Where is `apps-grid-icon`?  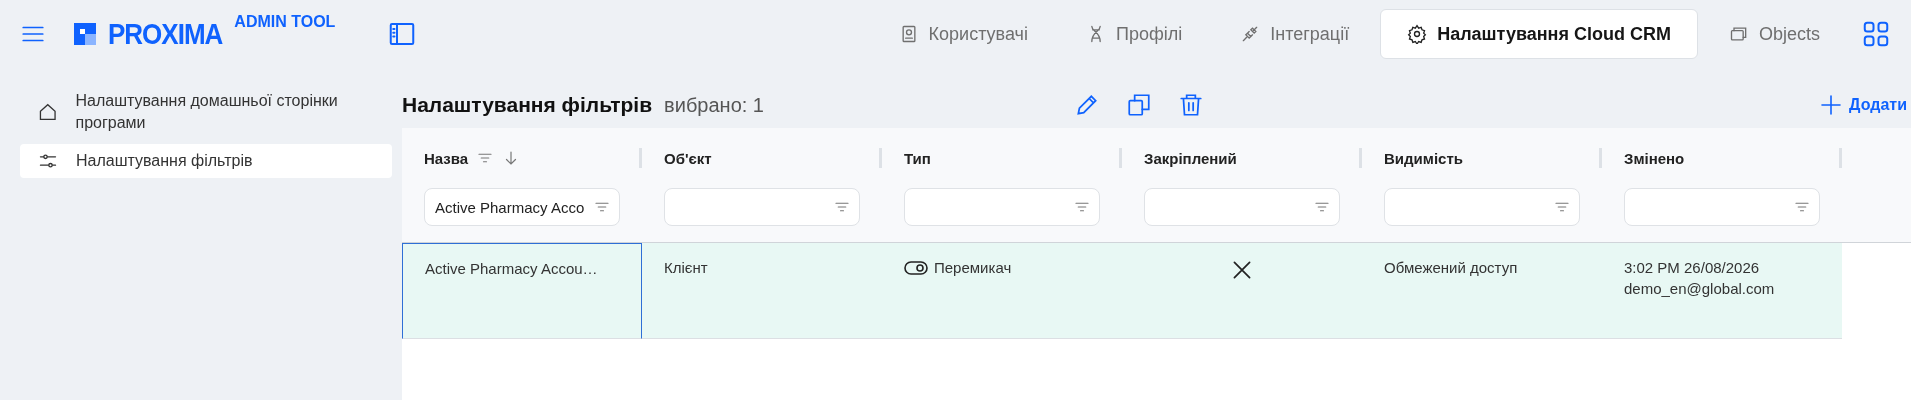
apps-grid-icon is located at coordinates (1876, 34).